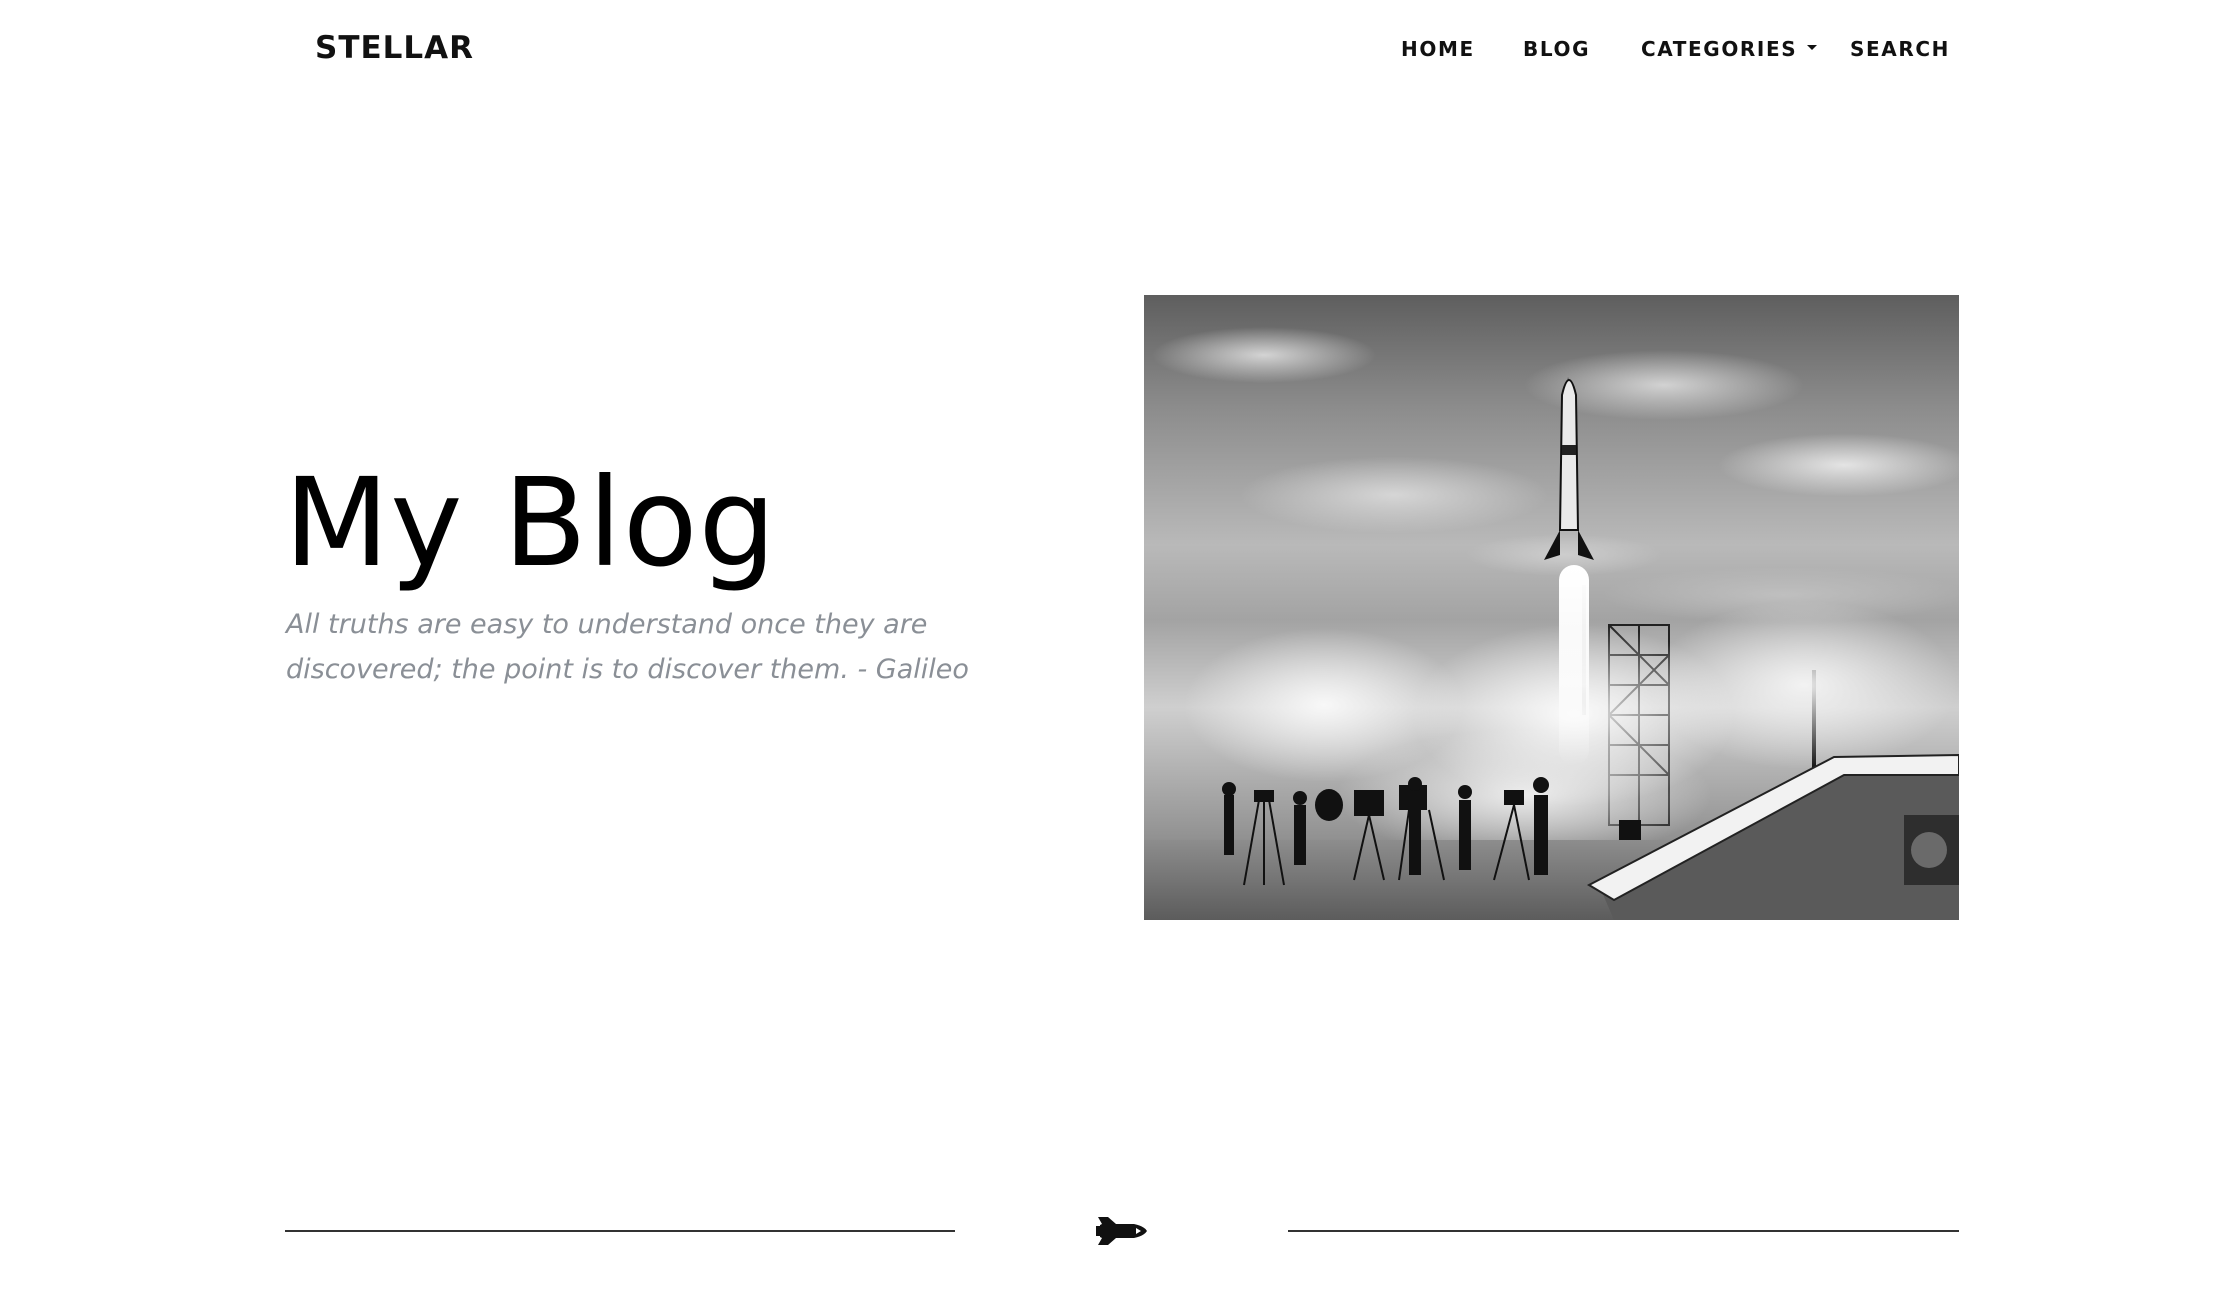  Describe the element at coordinates (1719, 49) in the screenshot. I see `nav-categories-label: CATEGORIES` at that location.